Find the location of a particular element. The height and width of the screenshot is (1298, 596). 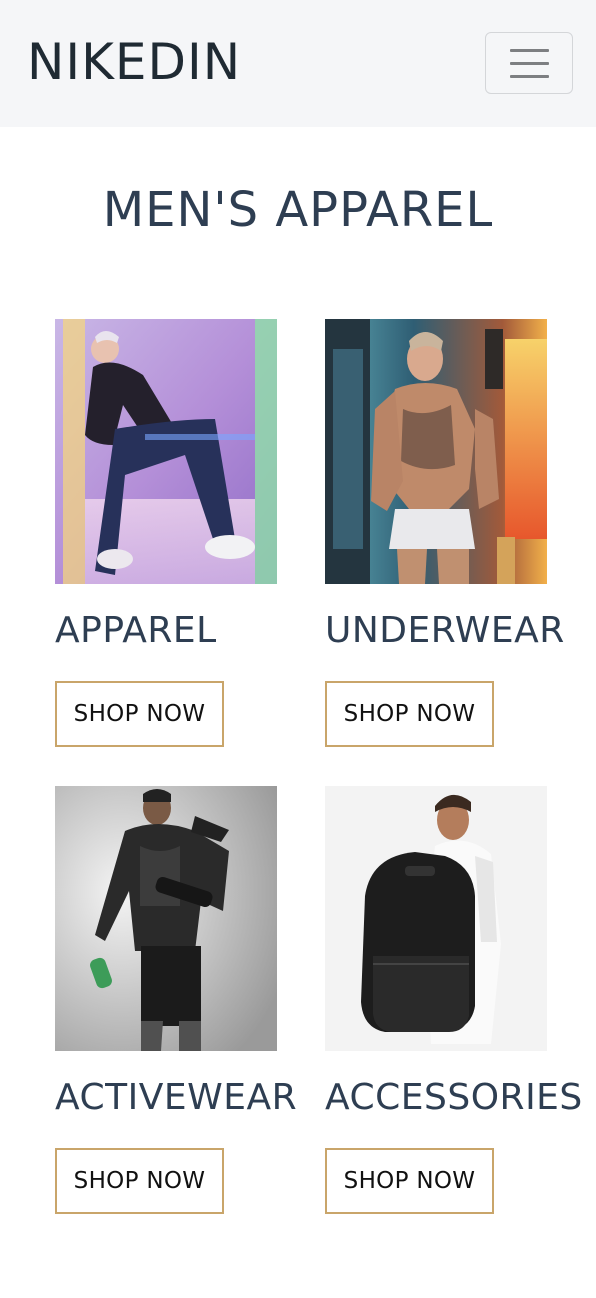

page-title: MEN'S APPAREL is located at coordinates (298, 210).